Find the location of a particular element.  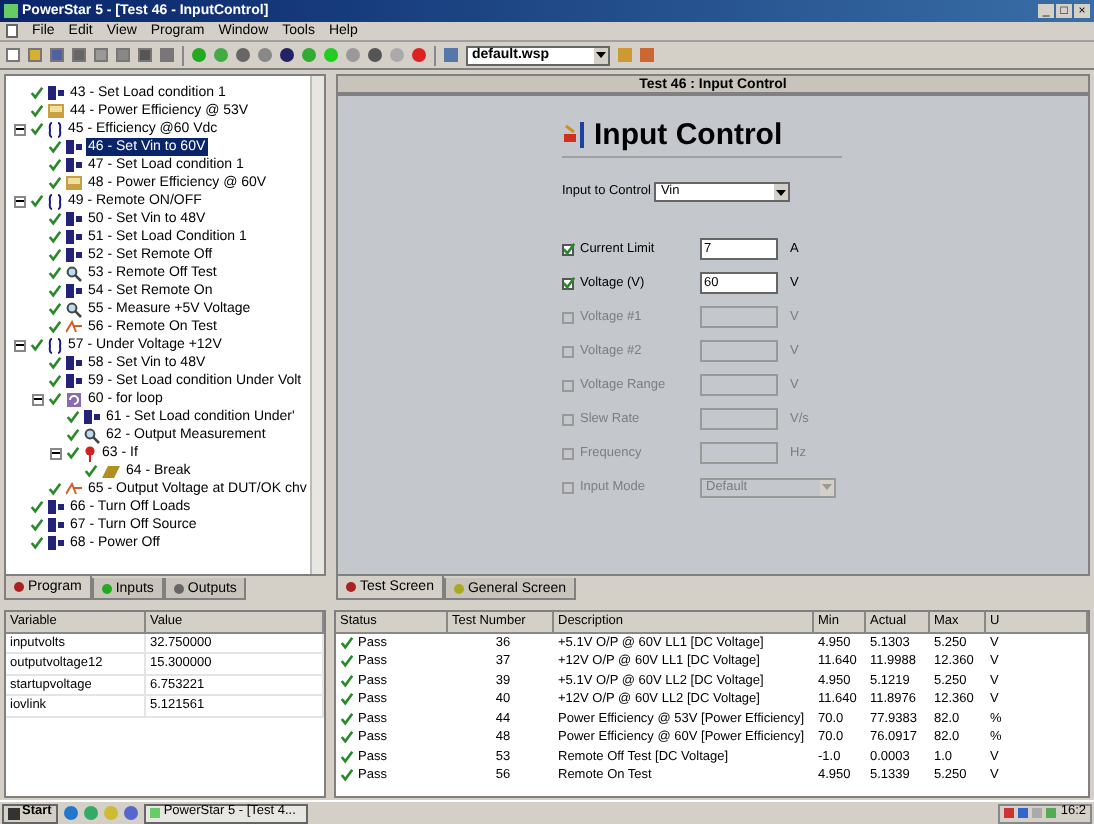

input-control-icon is located at coordinates (574, 135).